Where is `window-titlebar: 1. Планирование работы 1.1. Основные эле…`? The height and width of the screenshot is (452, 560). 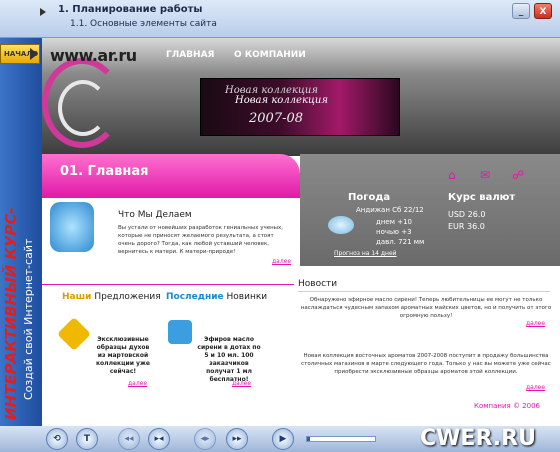 window-titlebar: 1. Планирование работы 1.1. Основные эле… is located at coordinates (280, 19).